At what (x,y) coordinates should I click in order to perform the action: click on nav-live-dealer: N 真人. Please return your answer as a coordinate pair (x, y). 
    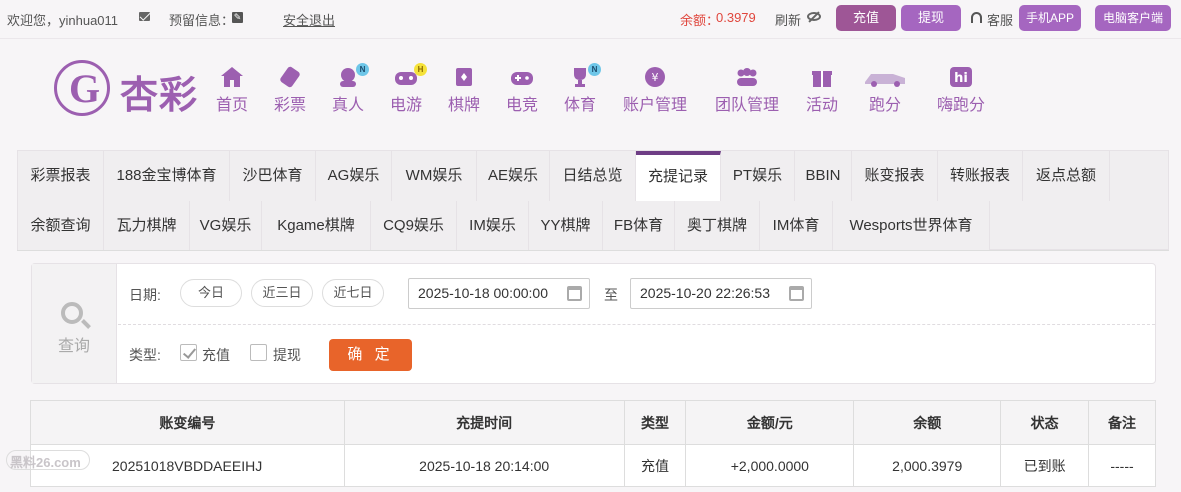
    Looking at the image, I should click on (349, 89).